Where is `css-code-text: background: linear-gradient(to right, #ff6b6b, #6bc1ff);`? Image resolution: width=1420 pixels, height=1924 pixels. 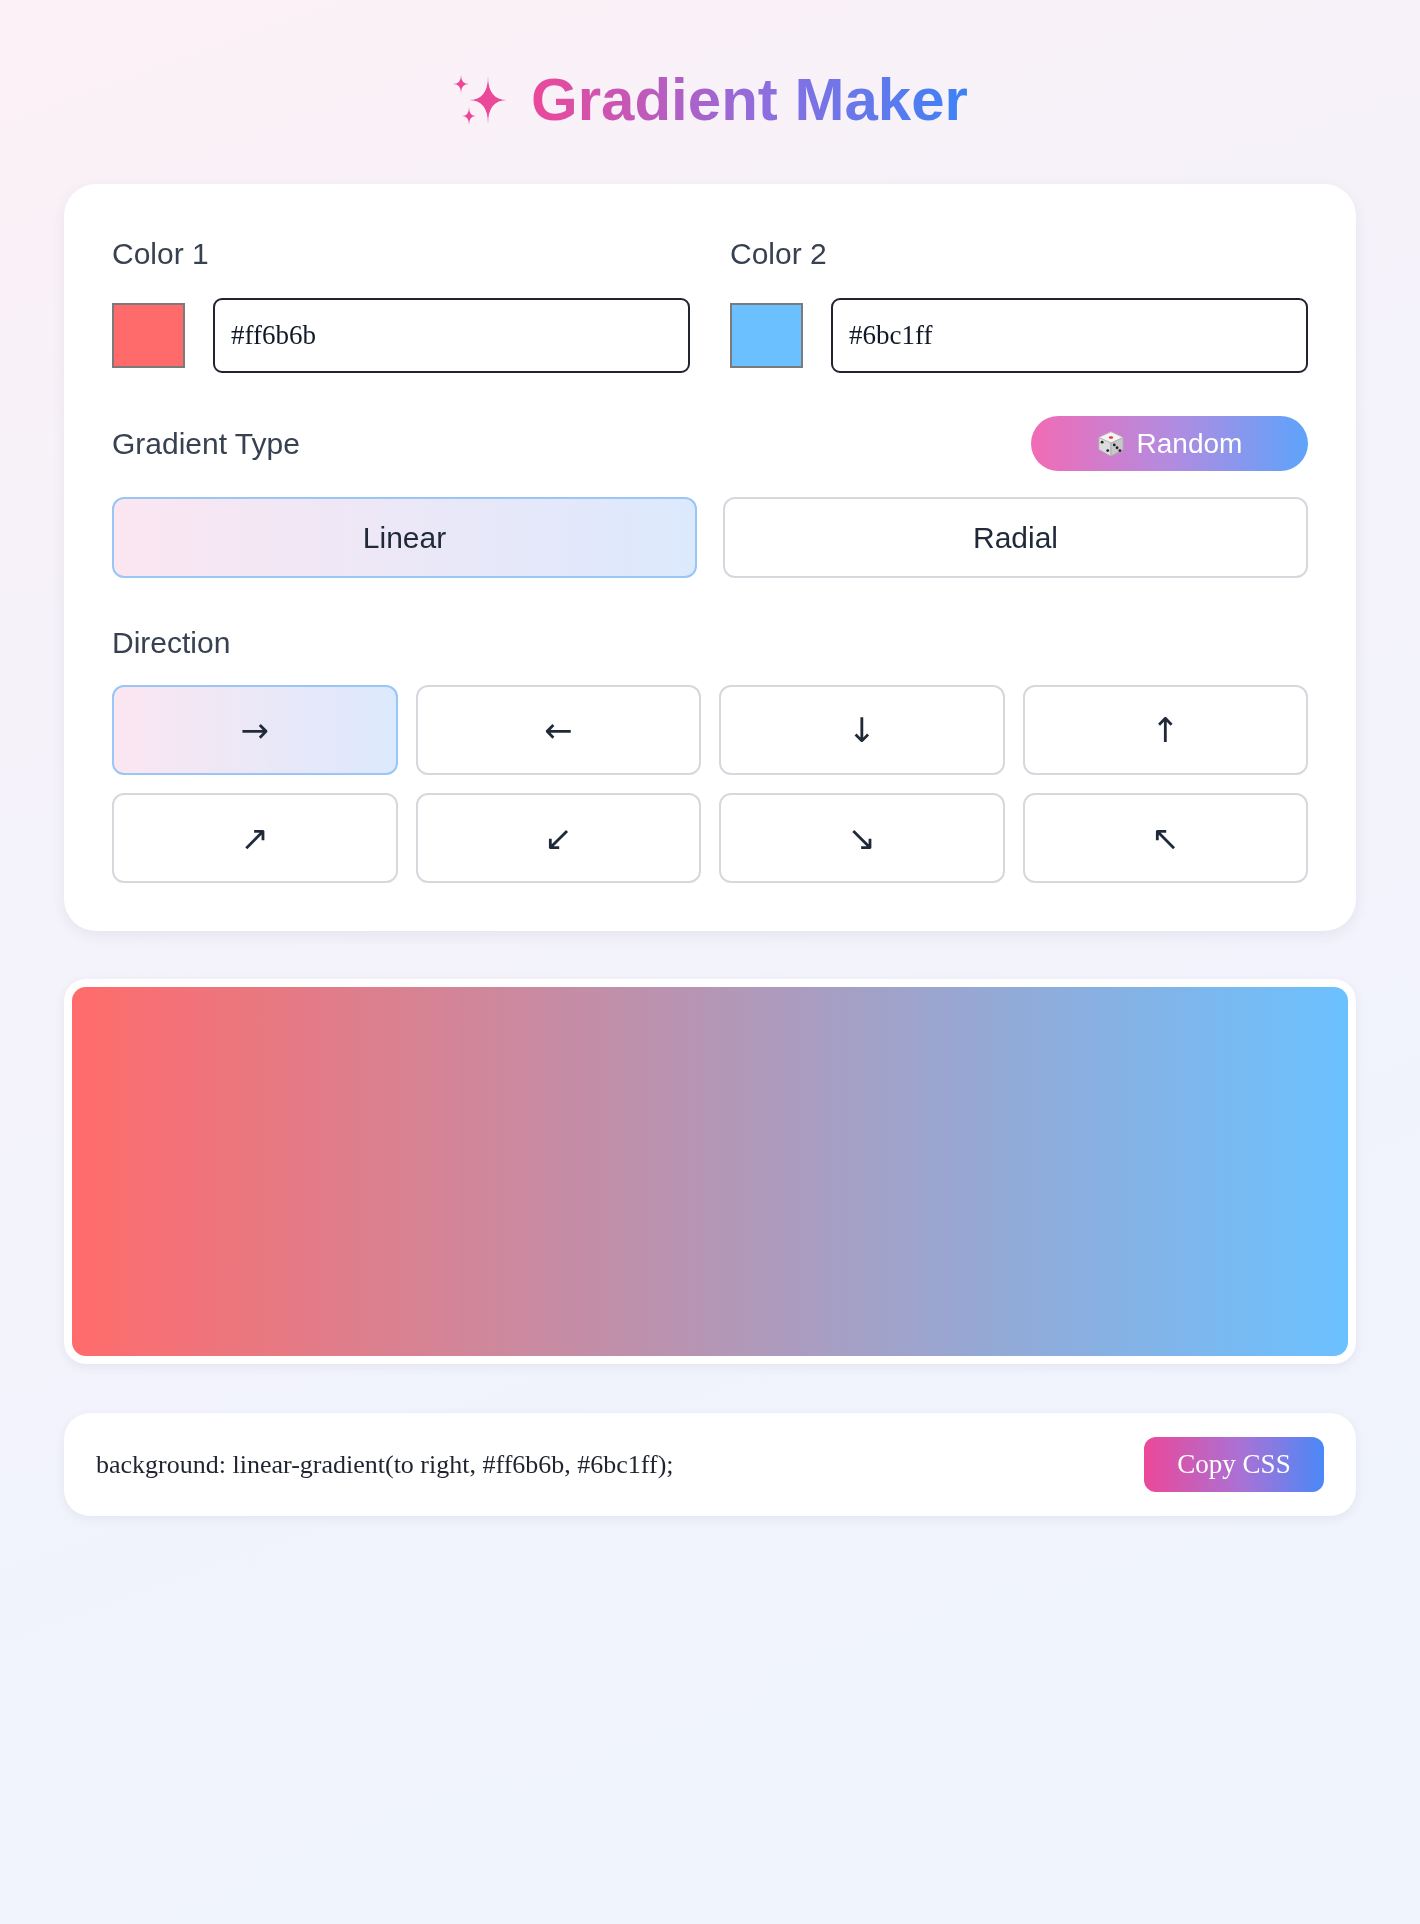
css-code-text: background: linear-gradient(to right, #ff6b6b, #6bc1ff); is located at coordinates (385, 1464).